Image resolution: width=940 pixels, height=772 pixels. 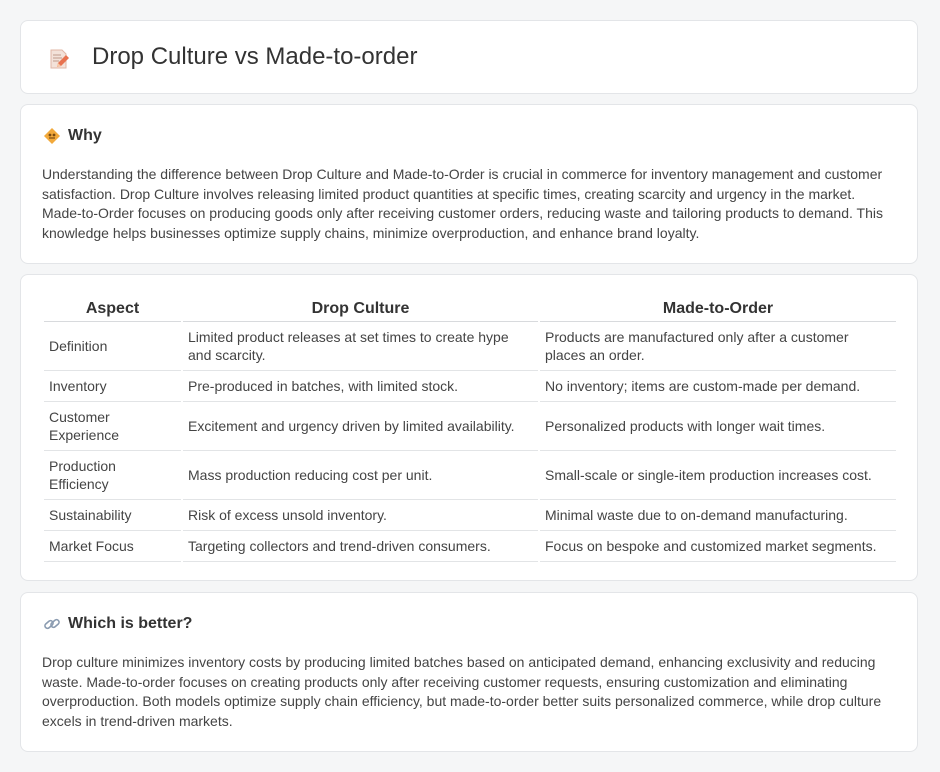 What do you see at coordinates (112, 346) in the screenshot?
I see `aspect-cell: Definition` at bounding box center [112, 346].